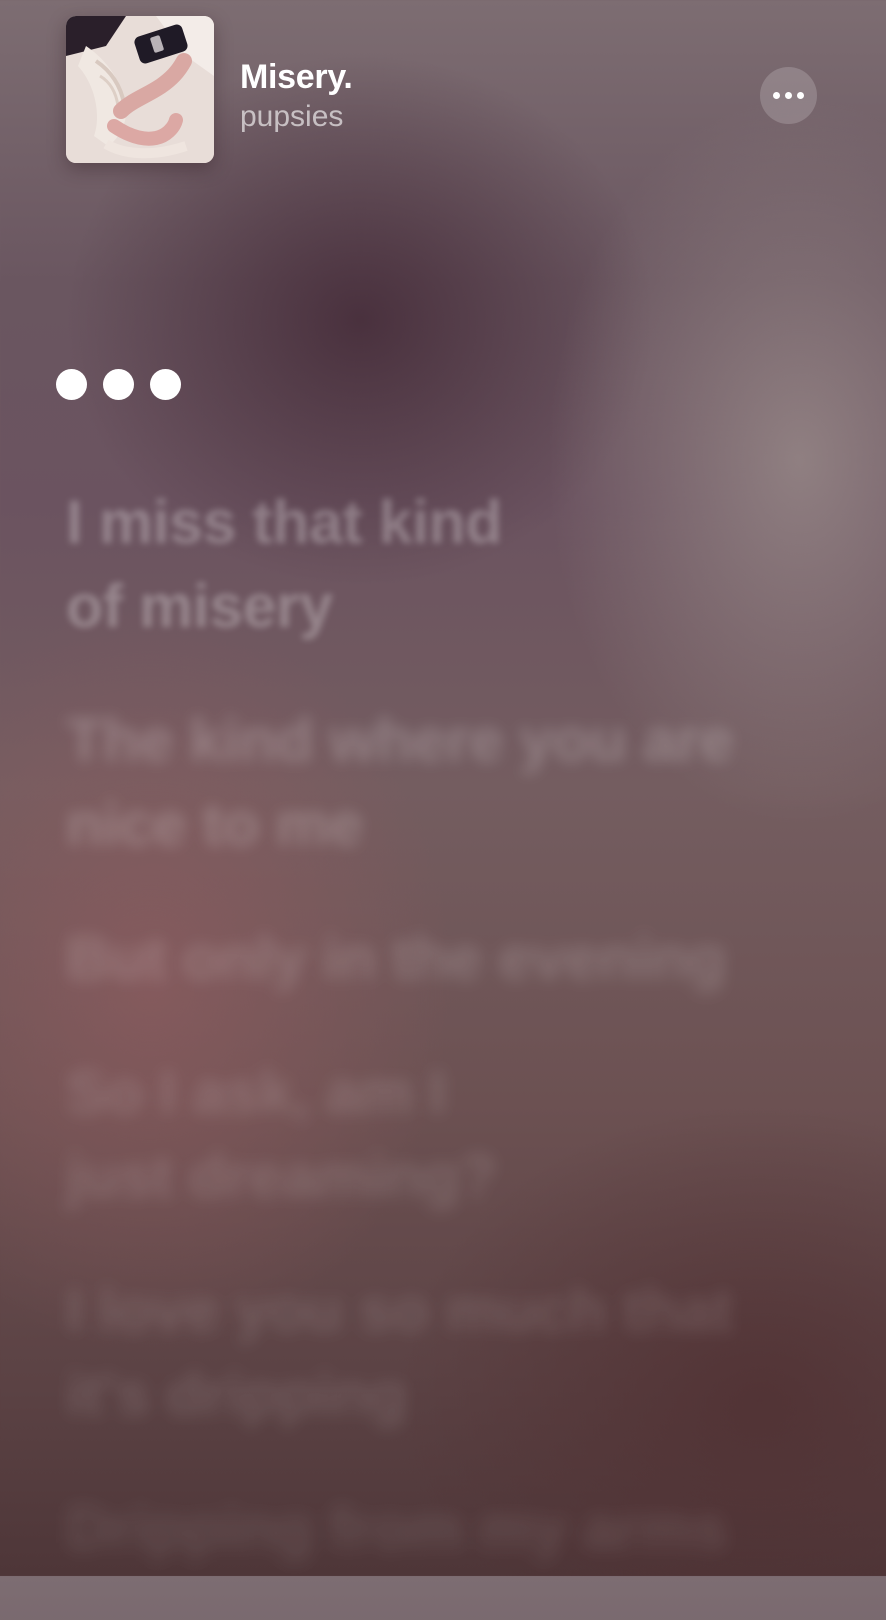  Describe the element at coordinates (281, 1176) in the screenshot. I see `lyric-text: just dreaming?` at that location.